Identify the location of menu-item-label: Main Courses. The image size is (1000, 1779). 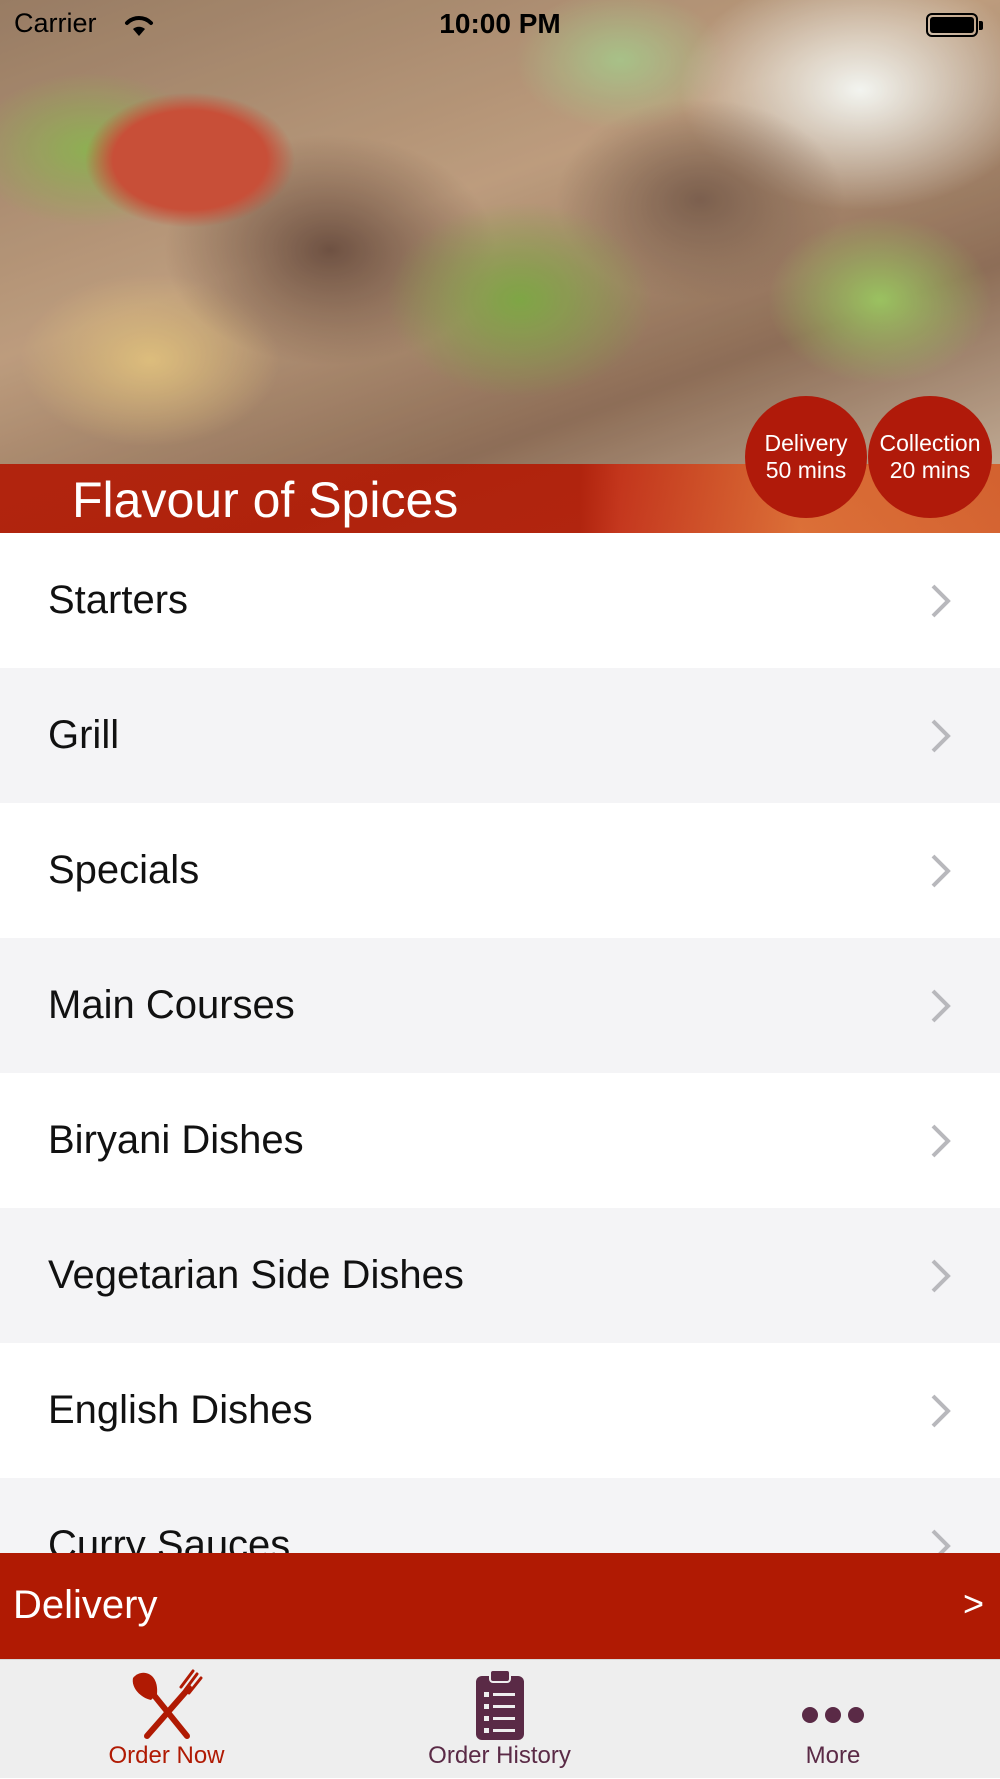
(171, 1005).